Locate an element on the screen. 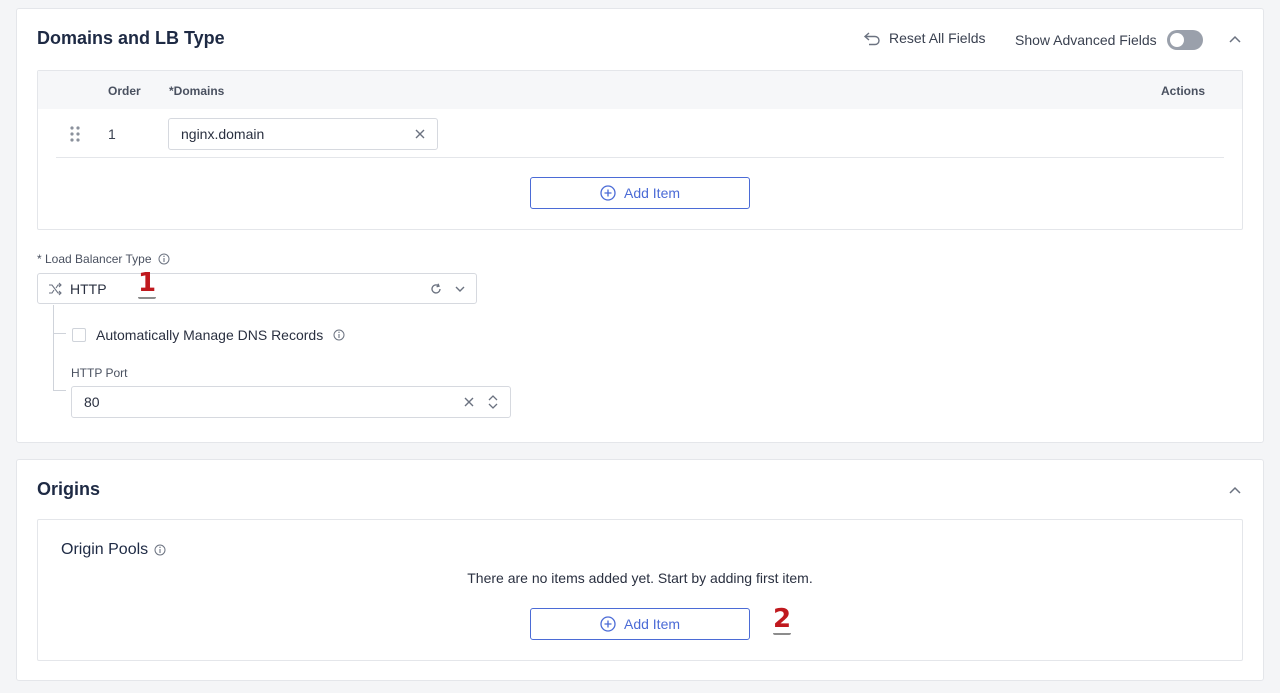 Image resolution: width=1280 pixels, height=693 pixels. increment-icon is located at coordinates (493, 397).